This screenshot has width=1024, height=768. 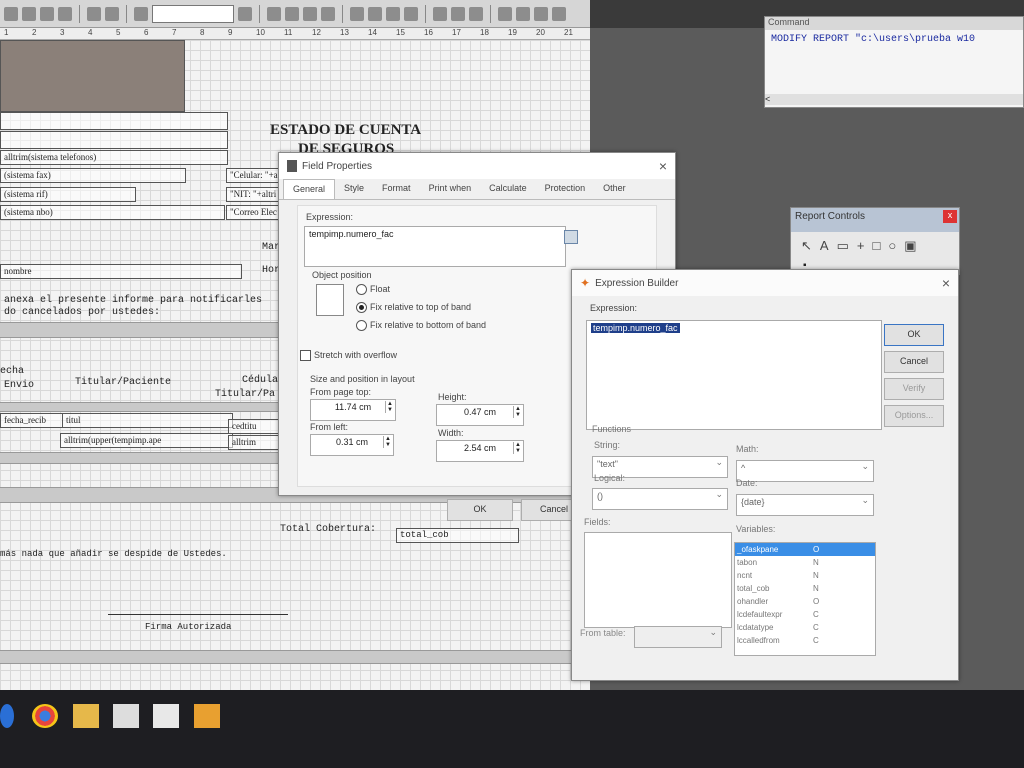 I want to click on mail-icon, so click(x=166, y=716).